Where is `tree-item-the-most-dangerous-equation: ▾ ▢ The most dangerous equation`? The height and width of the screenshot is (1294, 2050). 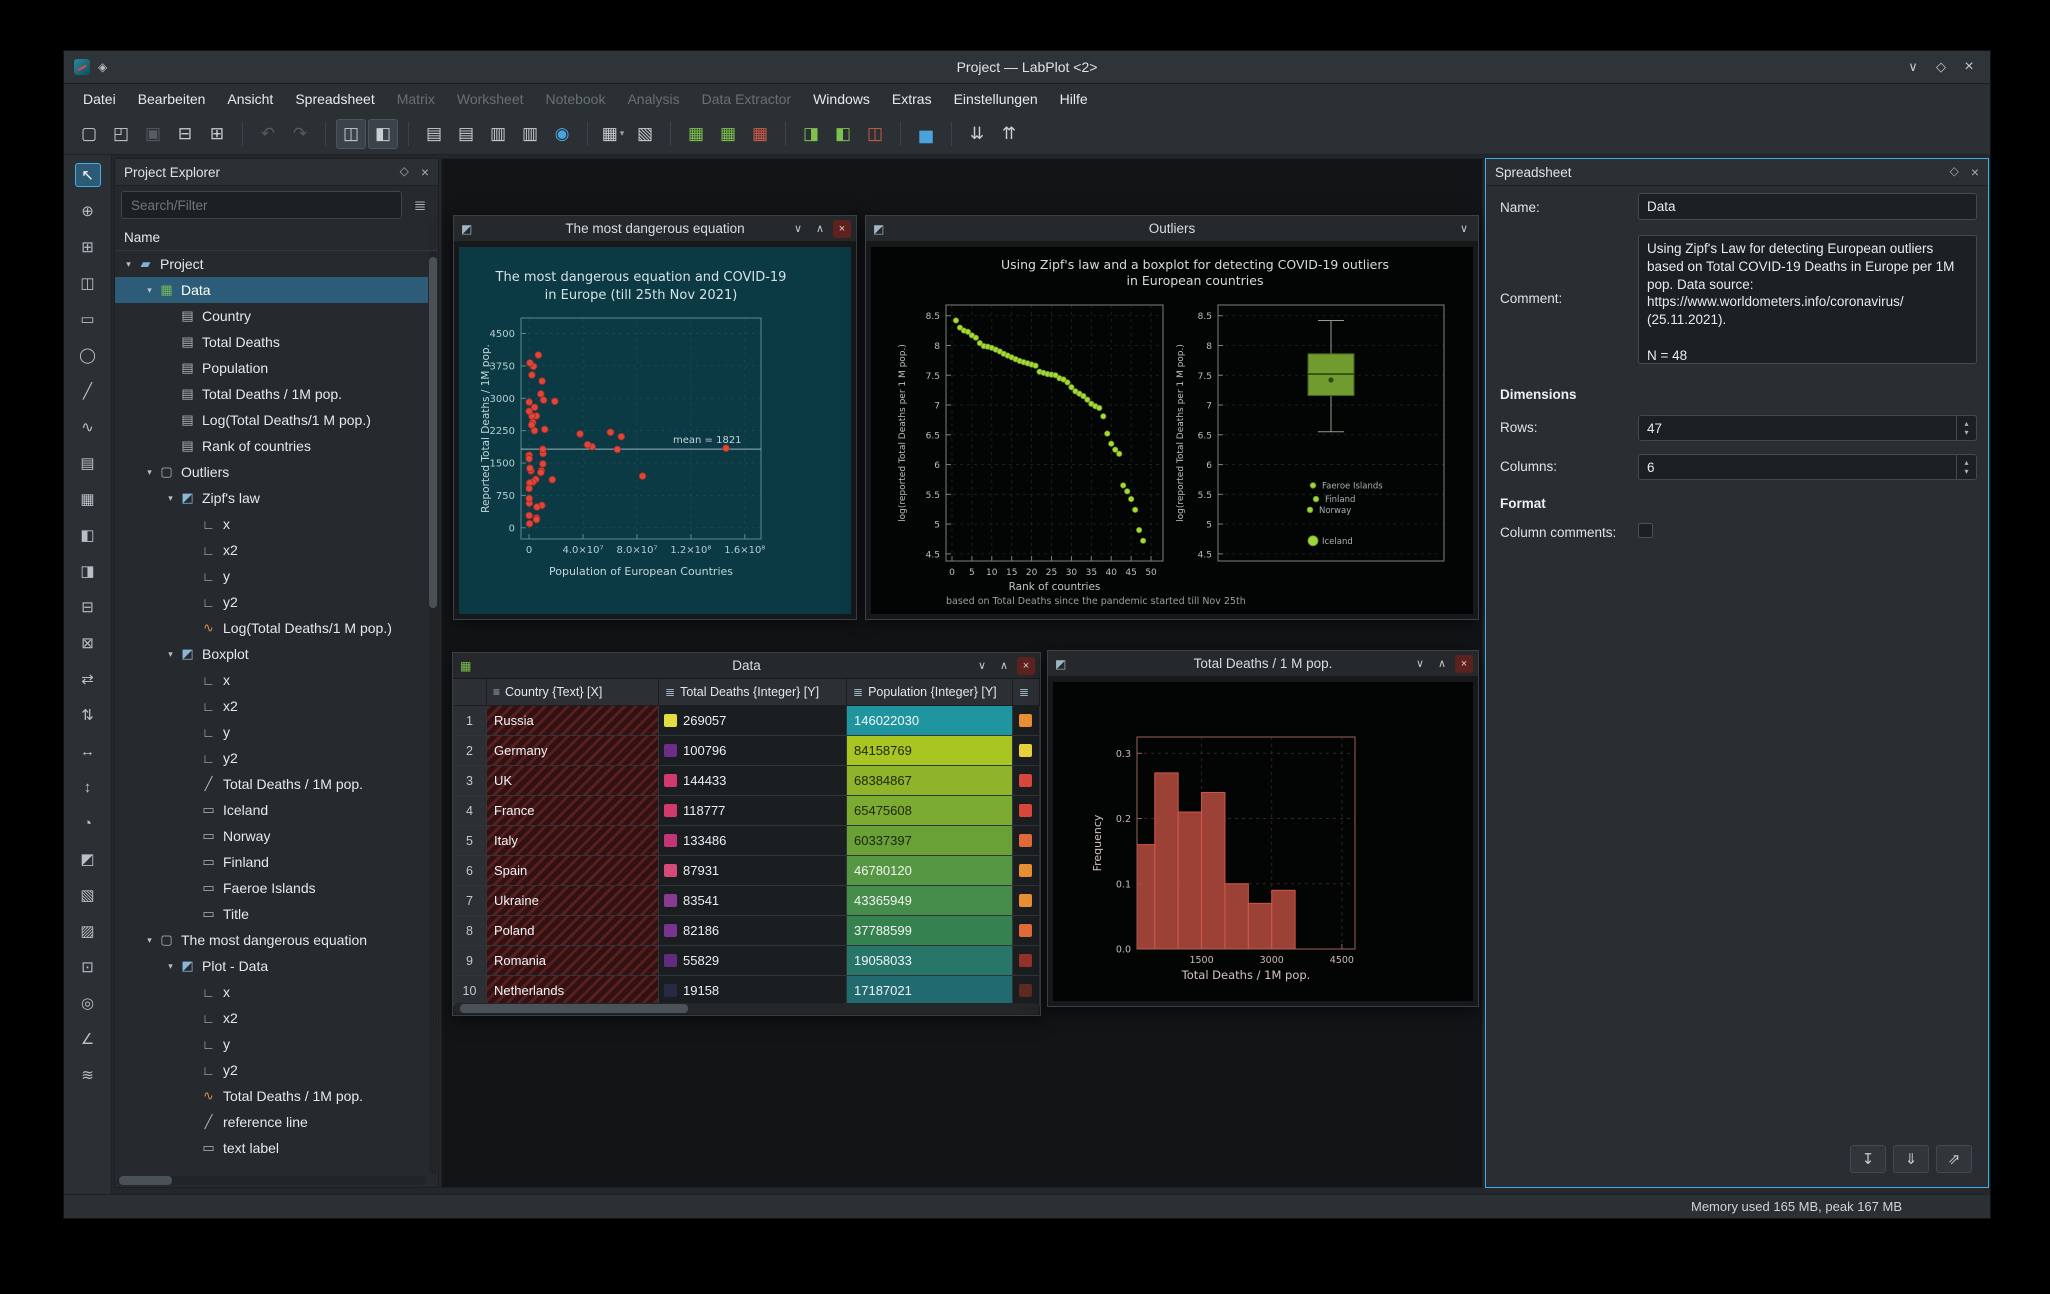 tree-item-the-most-dangerous-equation: ▾ ▢ The most dangerous equation is located at coordinates (271, 940).